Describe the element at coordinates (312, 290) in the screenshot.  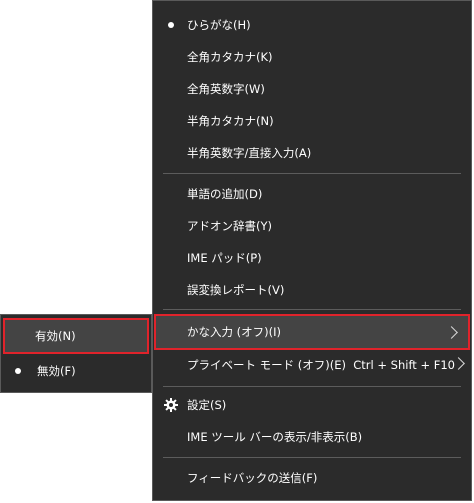
I see `menu-item-conversion-report: 誤変換レポート(V)` at that location.